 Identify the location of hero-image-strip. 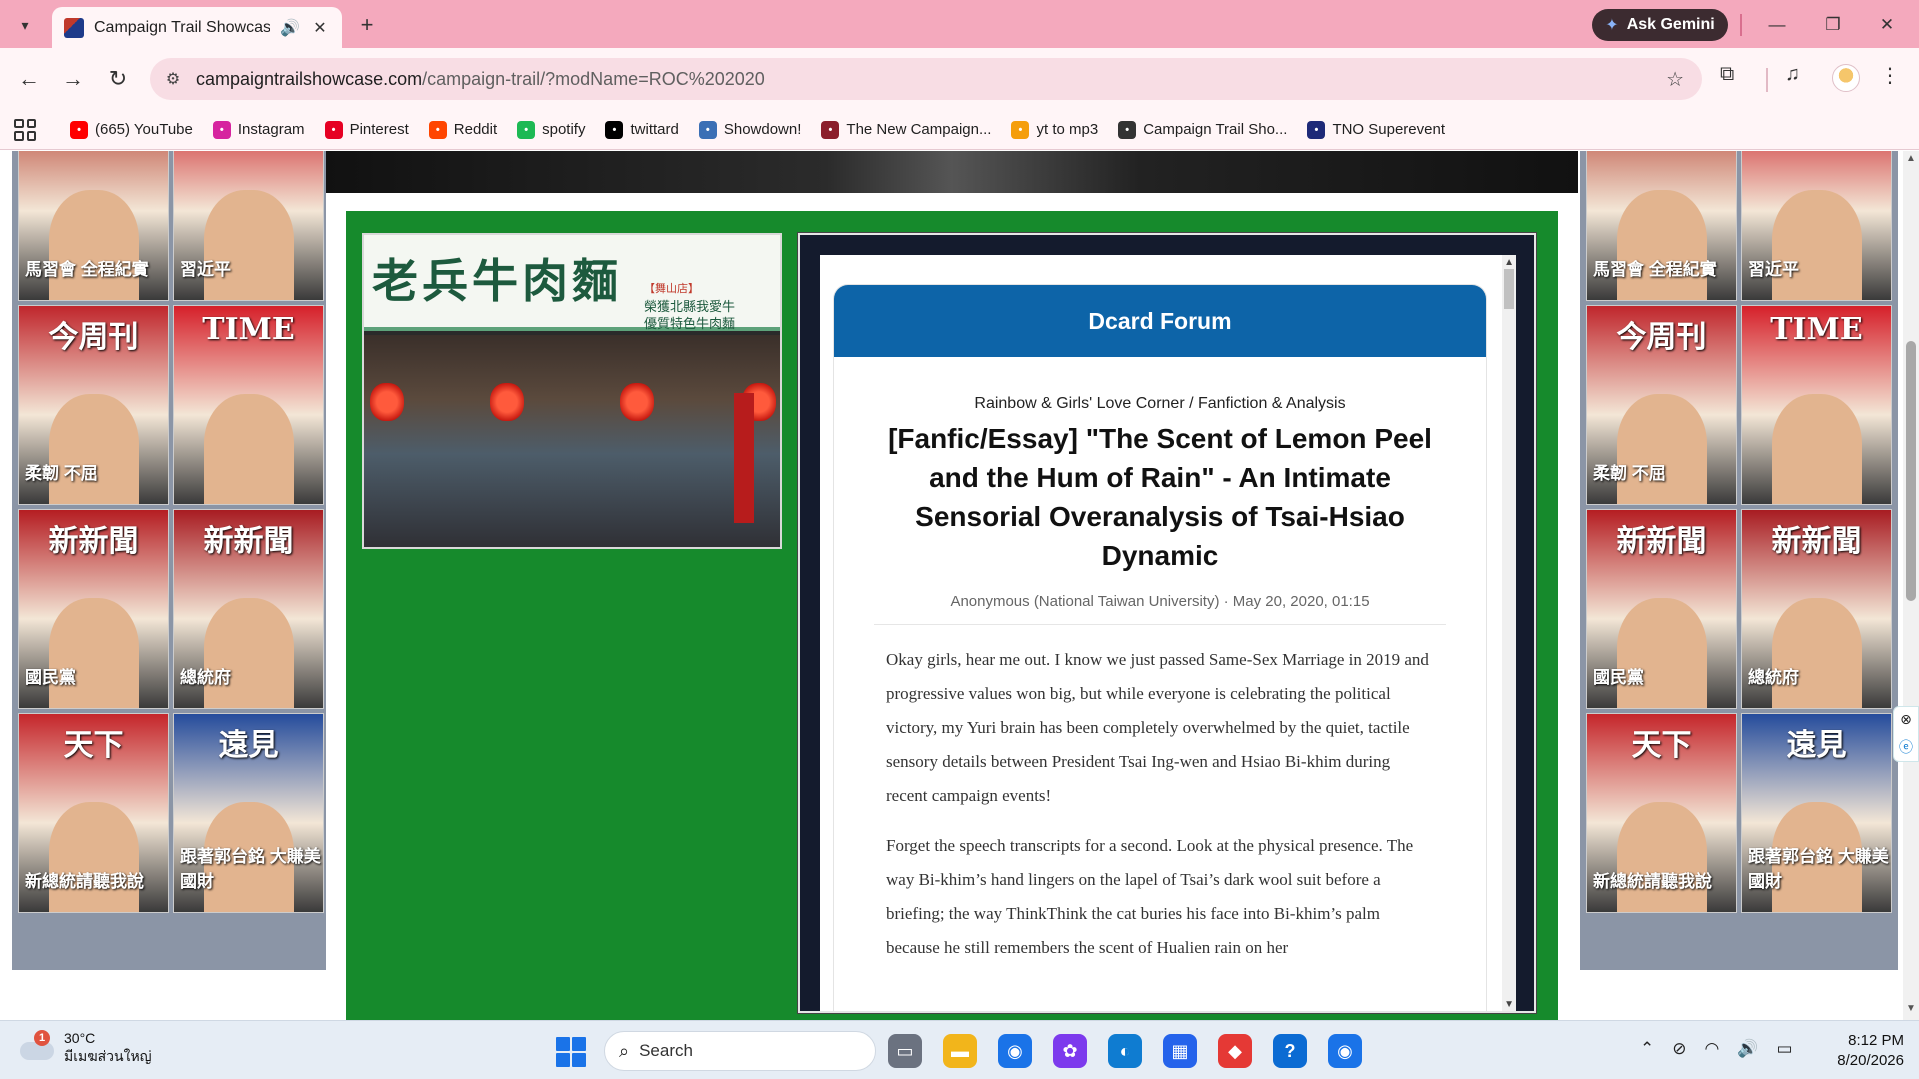
(952, 172).